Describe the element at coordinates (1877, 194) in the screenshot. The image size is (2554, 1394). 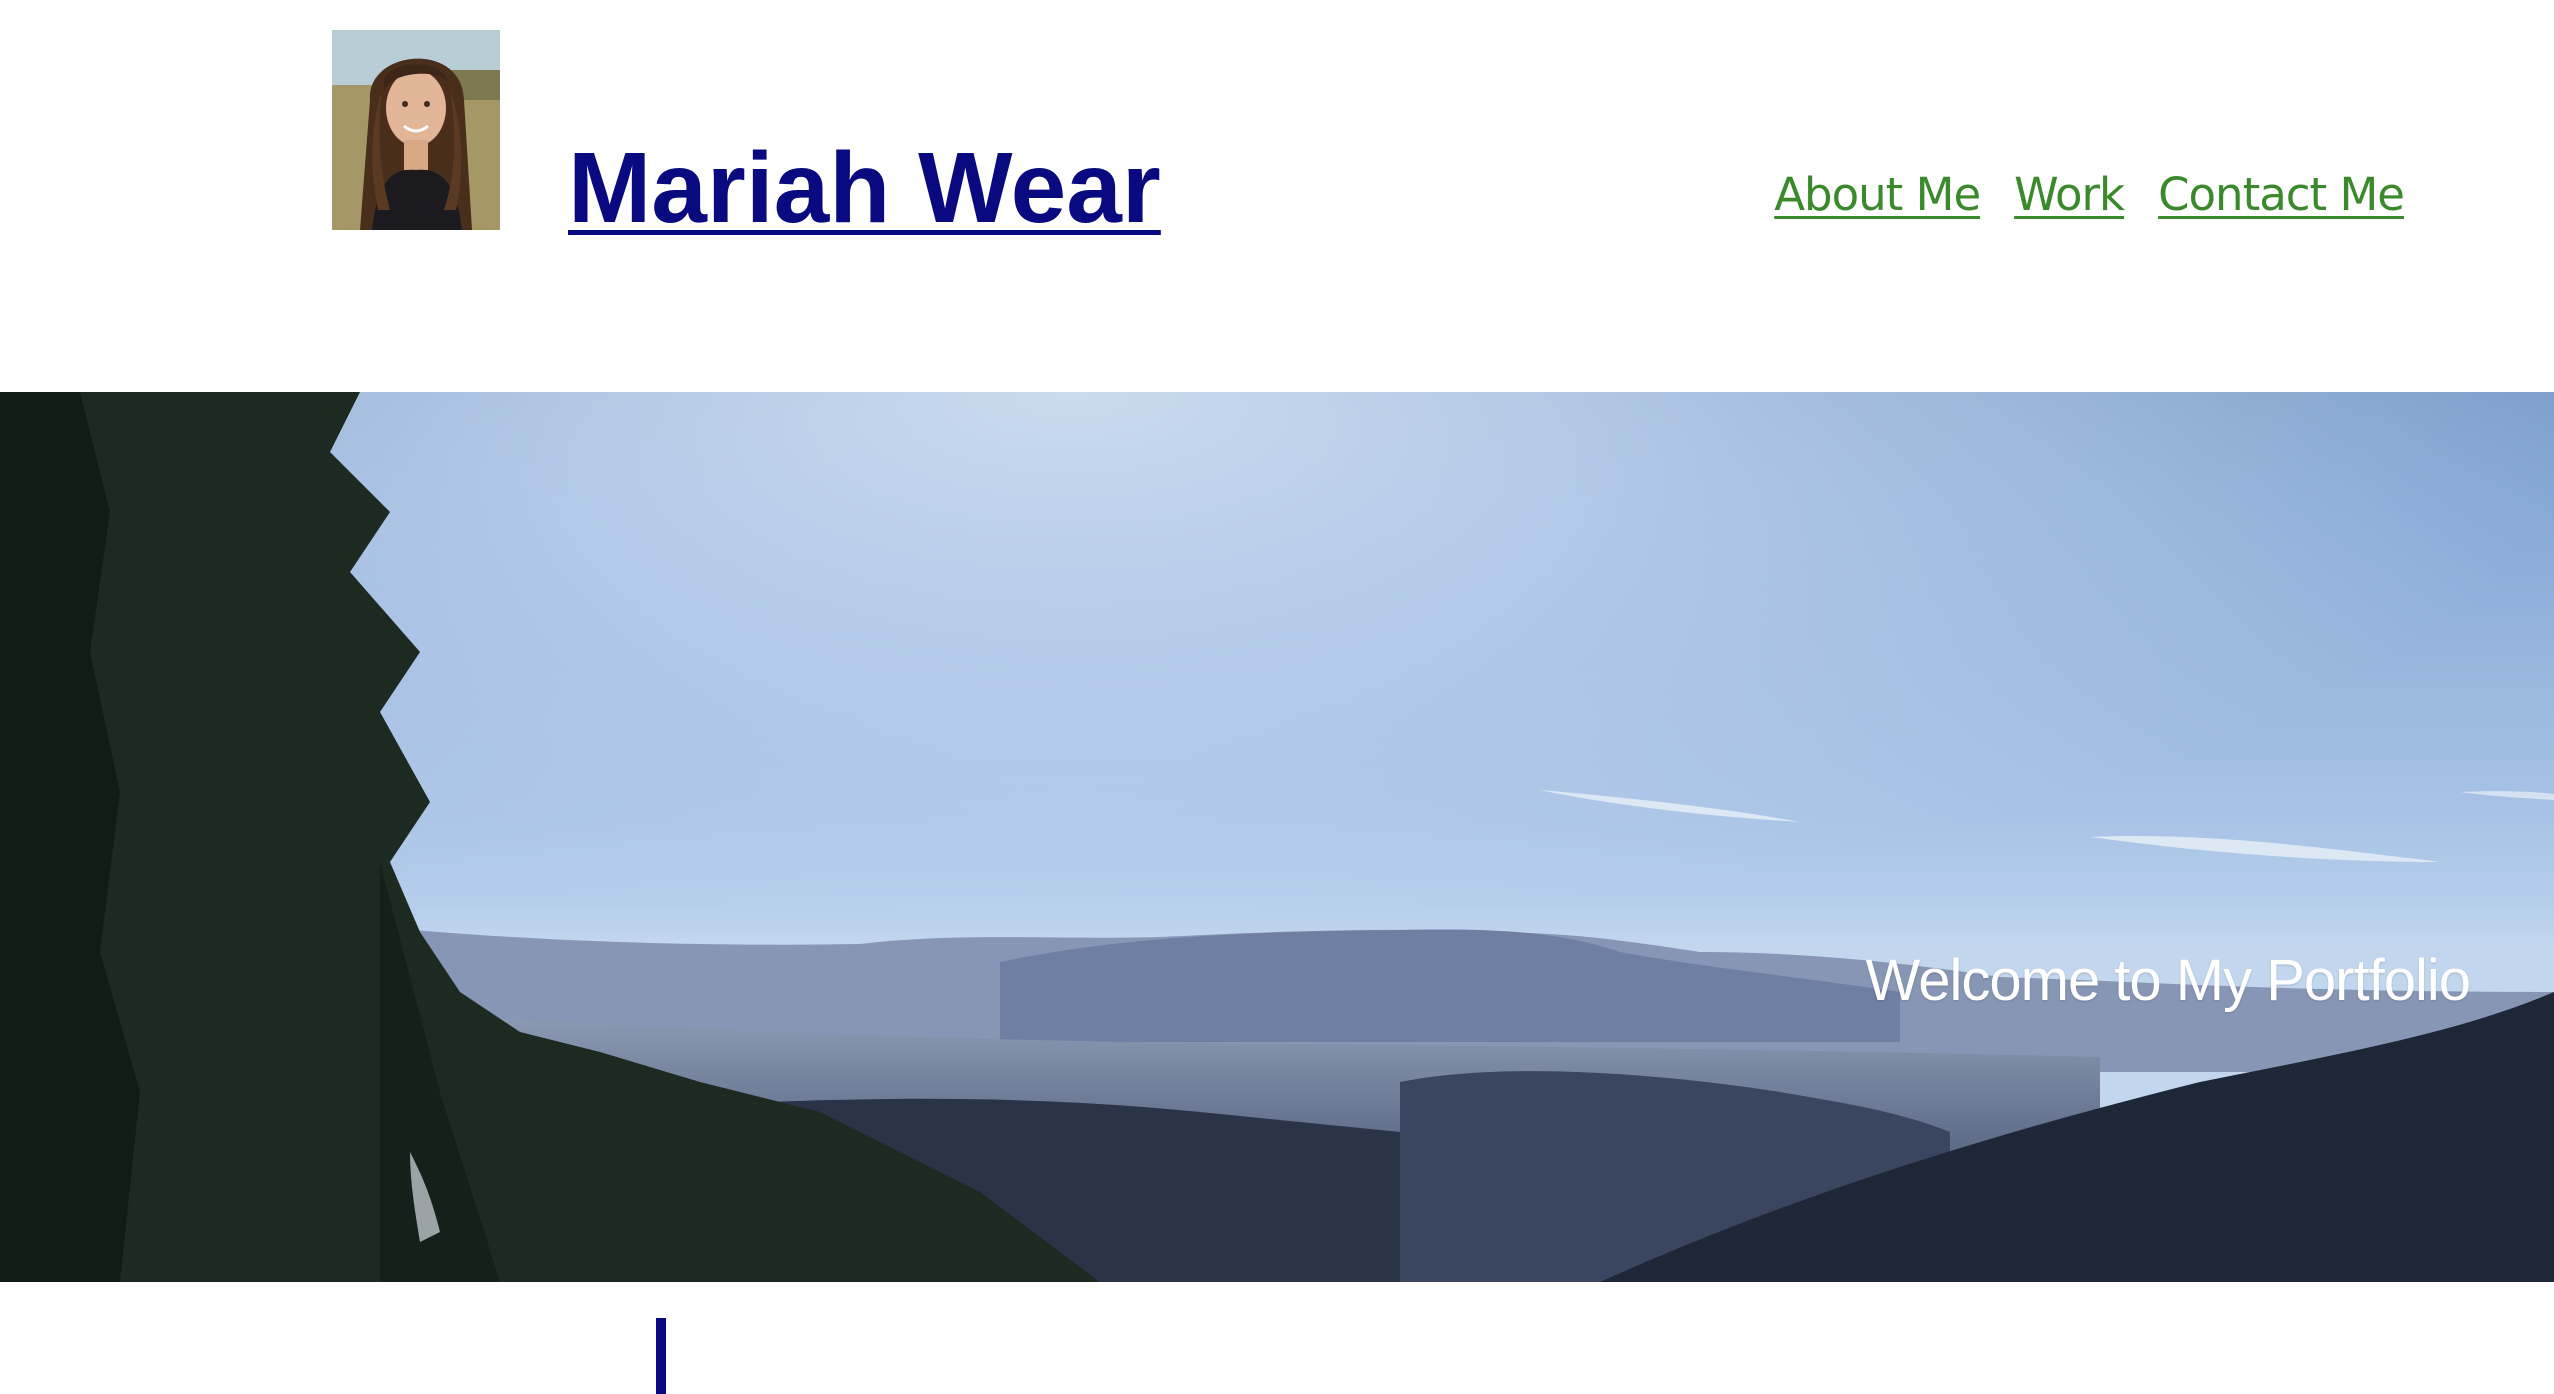
I see `nav-link-about-me: About Me` at that location.